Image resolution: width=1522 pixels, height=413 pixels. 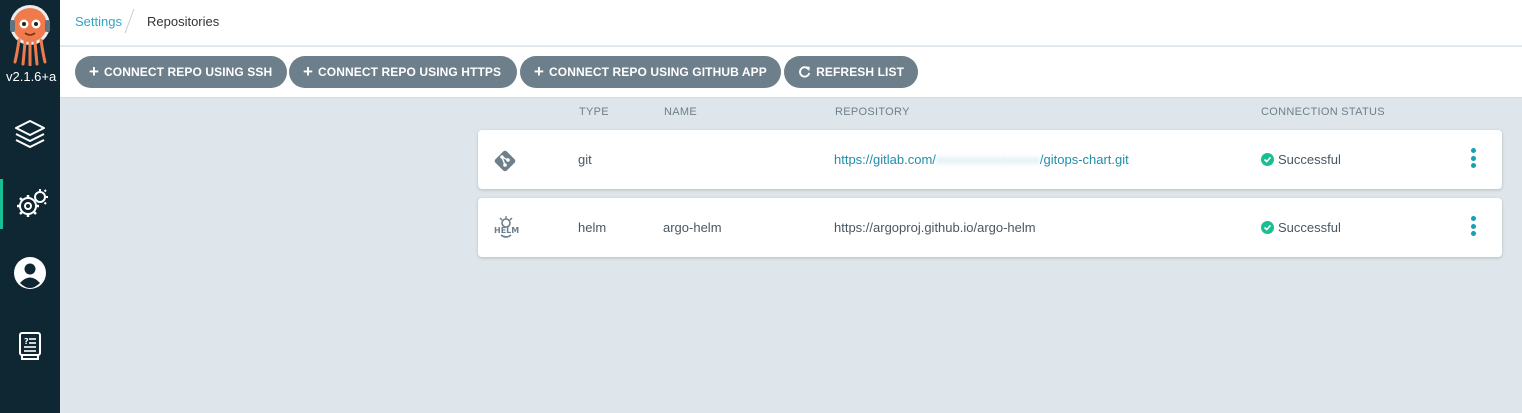 I want to click on nav-user-info, so click(x=30, y=273).